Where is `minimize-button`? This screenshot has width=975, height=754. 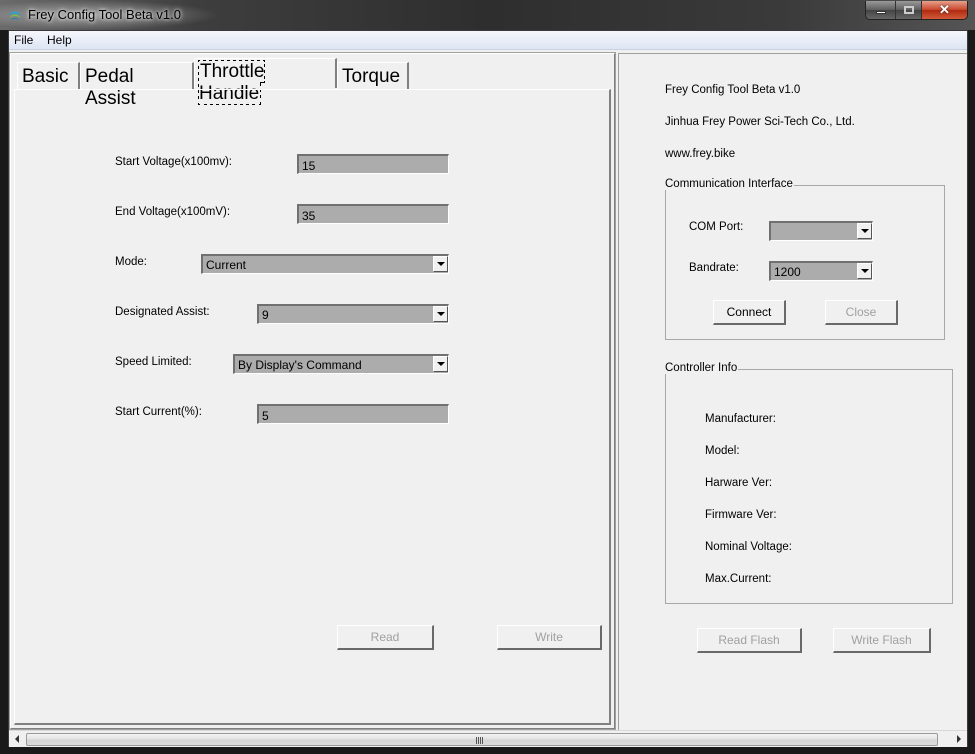
minimize-button is located at coordinates (880, 10).